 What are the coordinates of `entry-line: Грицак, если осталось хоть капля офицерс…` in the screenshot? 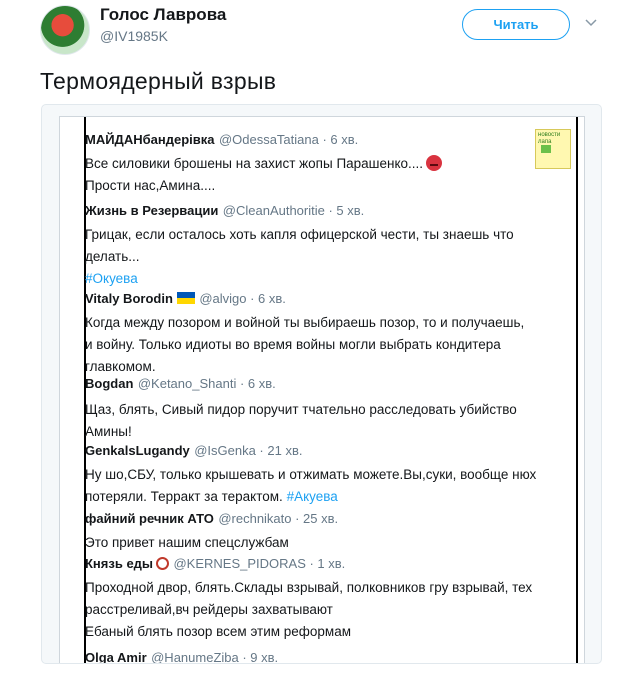 It's located at (299, 234).